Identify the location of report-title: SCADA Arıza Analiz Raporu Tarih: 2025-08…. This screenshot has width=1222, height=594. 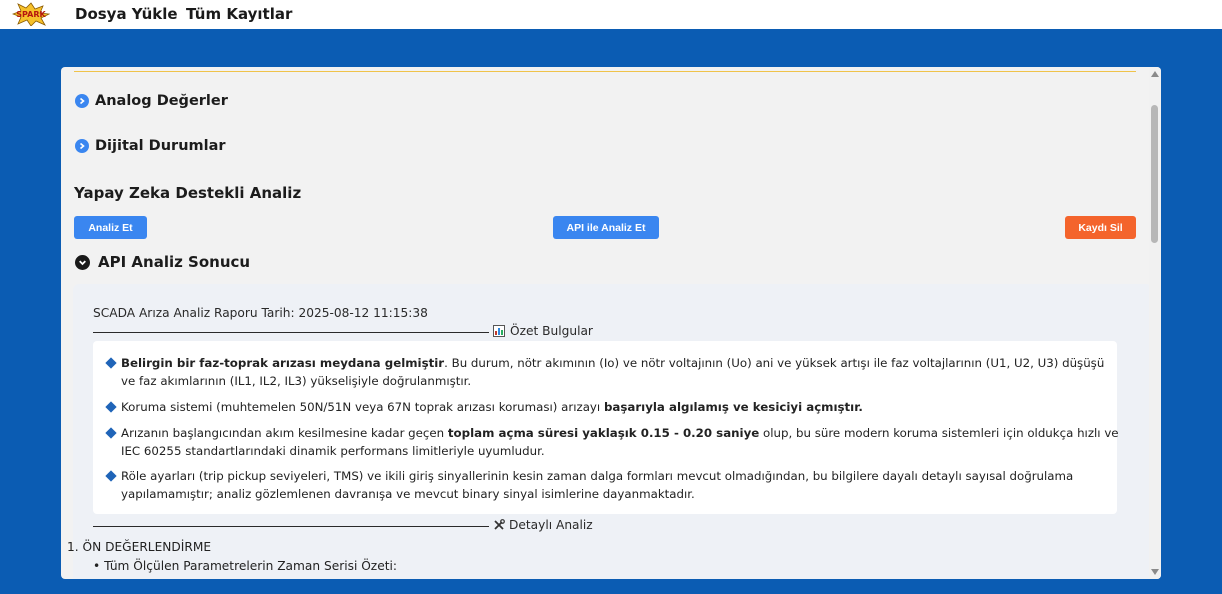
(260, 313).